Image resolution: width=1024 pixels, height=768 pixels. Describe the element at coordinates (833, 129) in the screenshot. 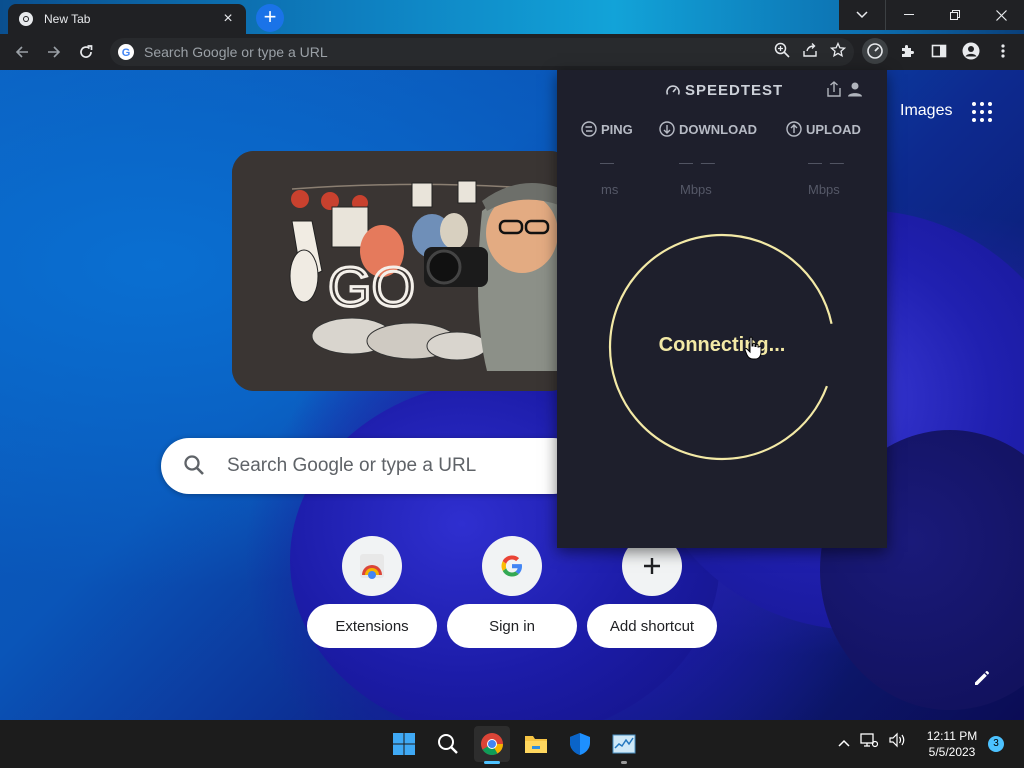

I see `upload-label: UPLOAD` at that location.